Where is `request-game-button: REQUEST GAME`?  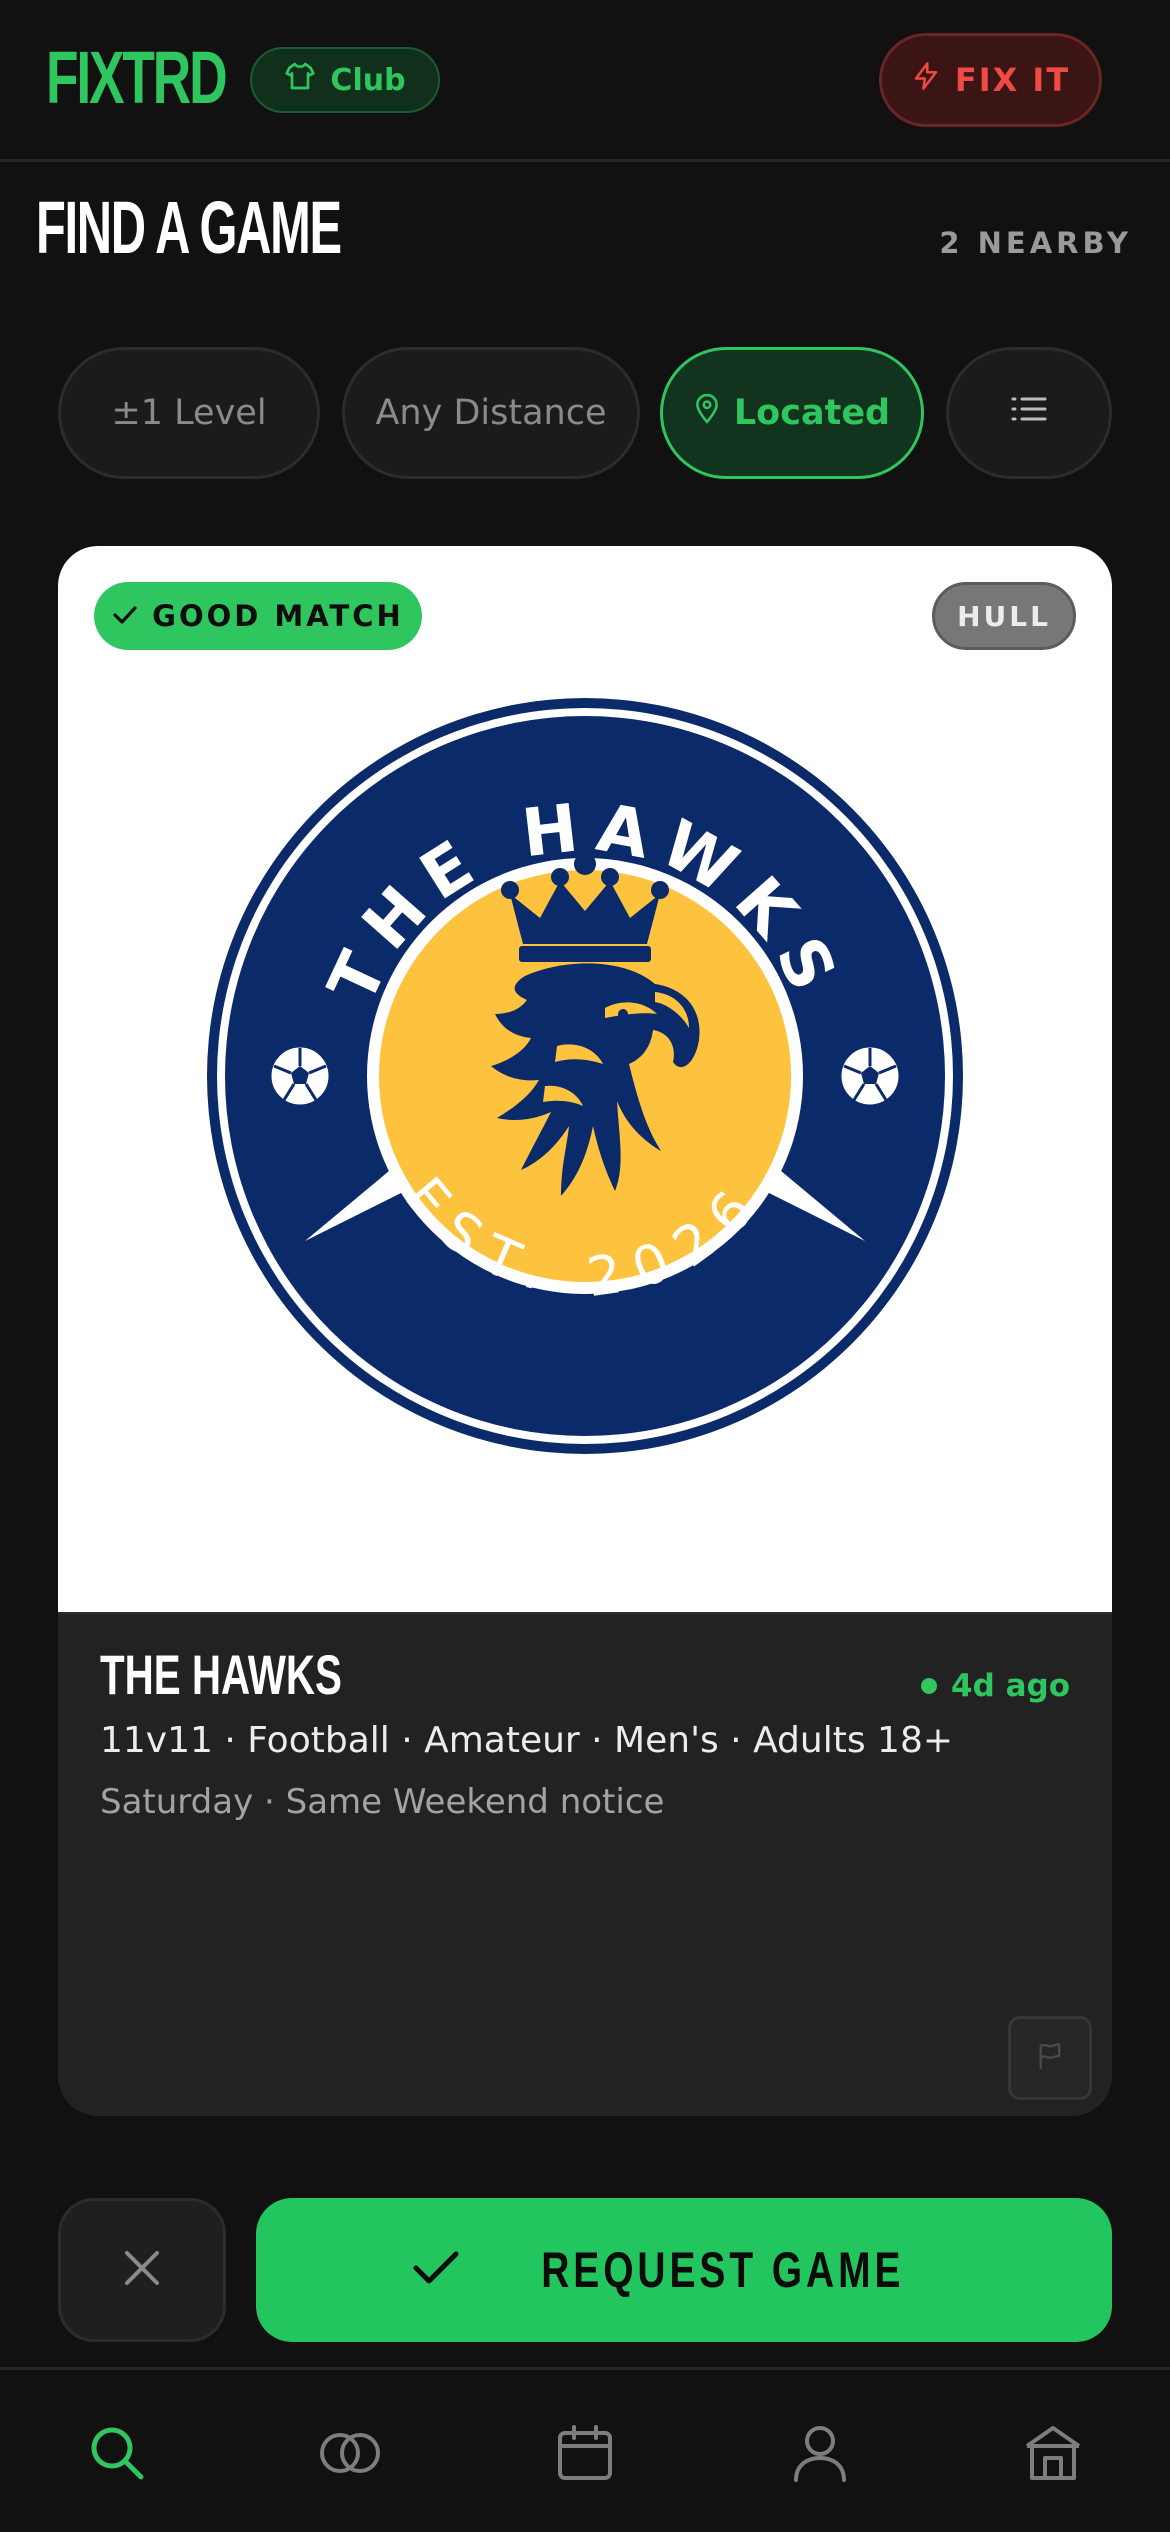 request-game-button: REQUEST GAME is located at coordinates (684, 2270).